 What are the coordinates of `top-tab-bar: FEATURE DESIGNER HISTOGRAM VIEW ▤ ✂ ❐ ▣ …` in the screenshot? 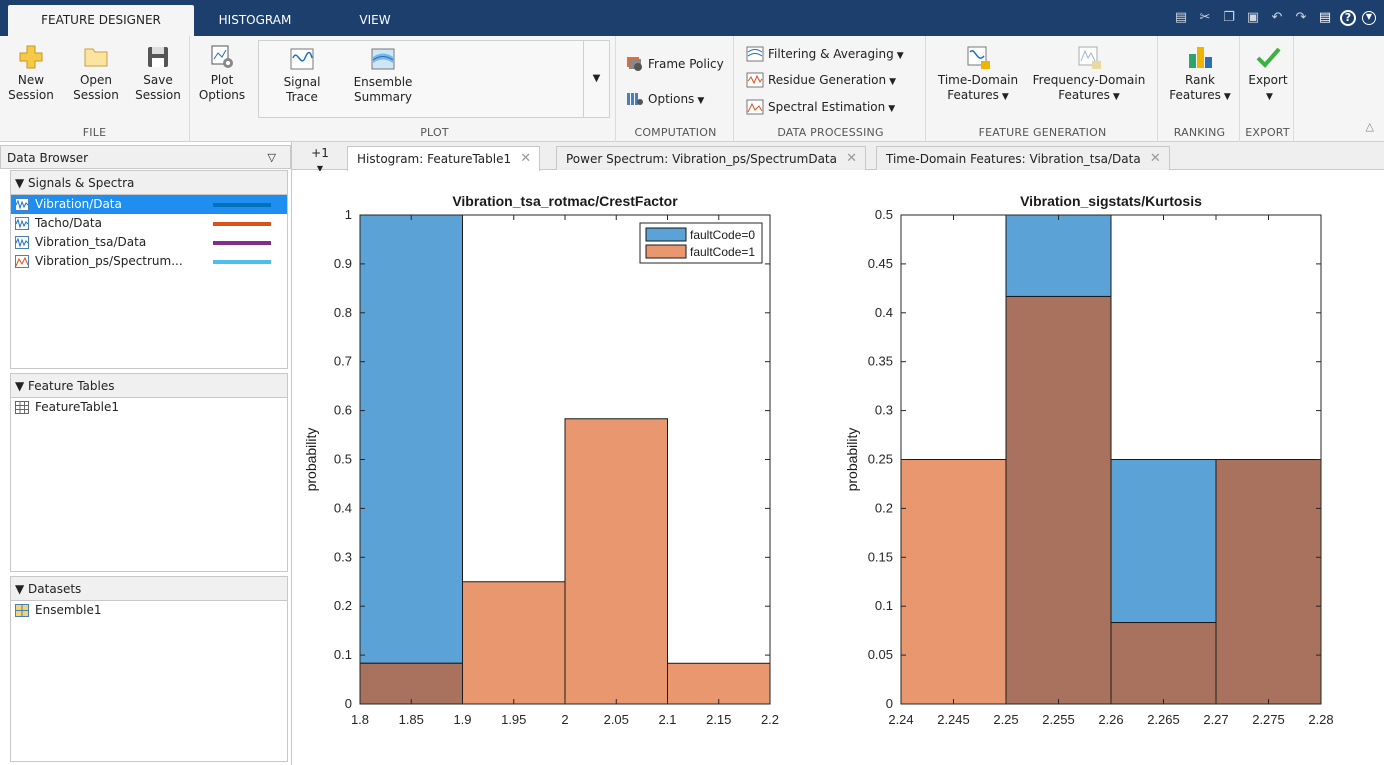 It's located at (692, 18).